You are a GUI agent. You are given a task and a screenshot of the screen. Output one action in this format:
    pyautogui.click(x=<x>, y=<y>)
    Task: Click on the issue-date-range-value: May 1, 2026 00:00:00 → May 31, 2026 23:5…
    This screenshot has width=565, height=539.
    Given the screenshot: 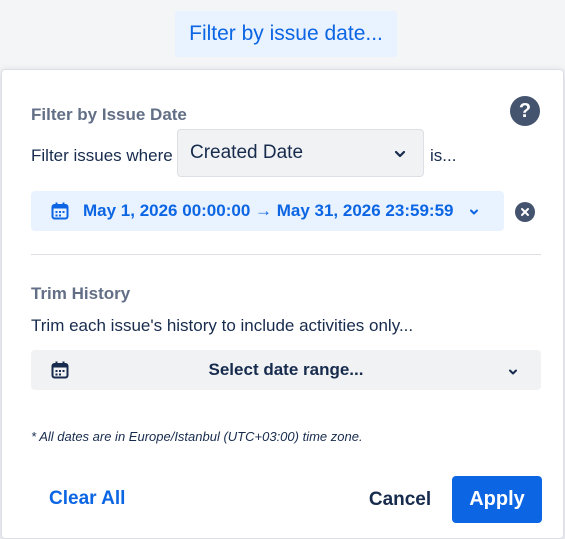 What is the action you would take?
    pyautogui.click(x=268, y=210)
    